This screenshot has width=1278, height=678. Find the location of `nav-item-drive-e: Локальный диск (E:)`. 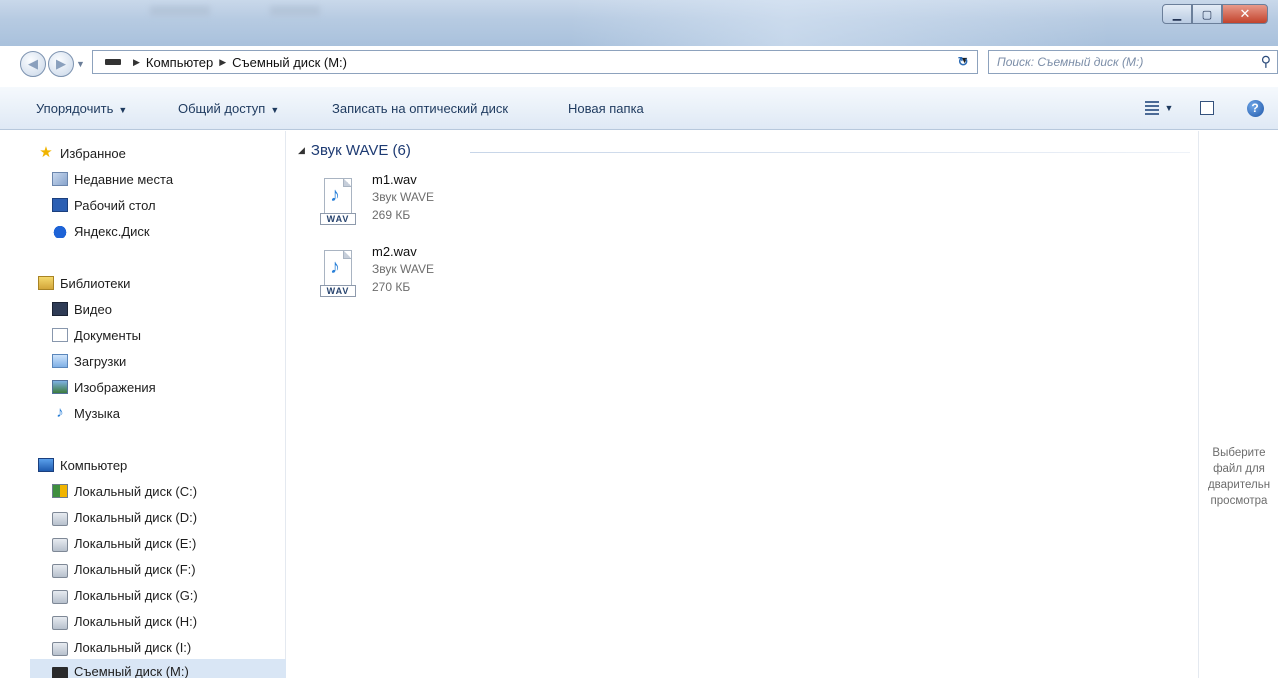

nav-item-drive-e: Локальный диск (E:) is located at coordinates (124, 543).